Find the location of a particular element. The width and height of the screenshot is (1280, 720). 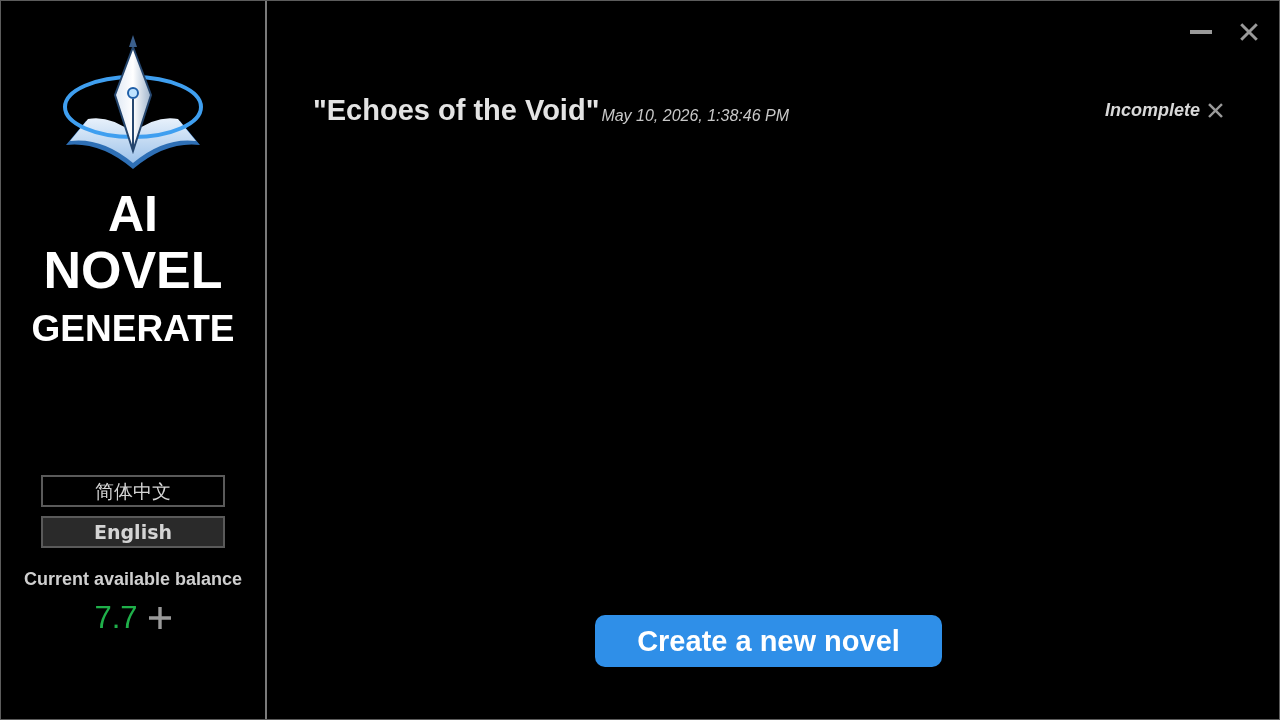

novel-status: Incomplete is located at coordinates (1152, 110).